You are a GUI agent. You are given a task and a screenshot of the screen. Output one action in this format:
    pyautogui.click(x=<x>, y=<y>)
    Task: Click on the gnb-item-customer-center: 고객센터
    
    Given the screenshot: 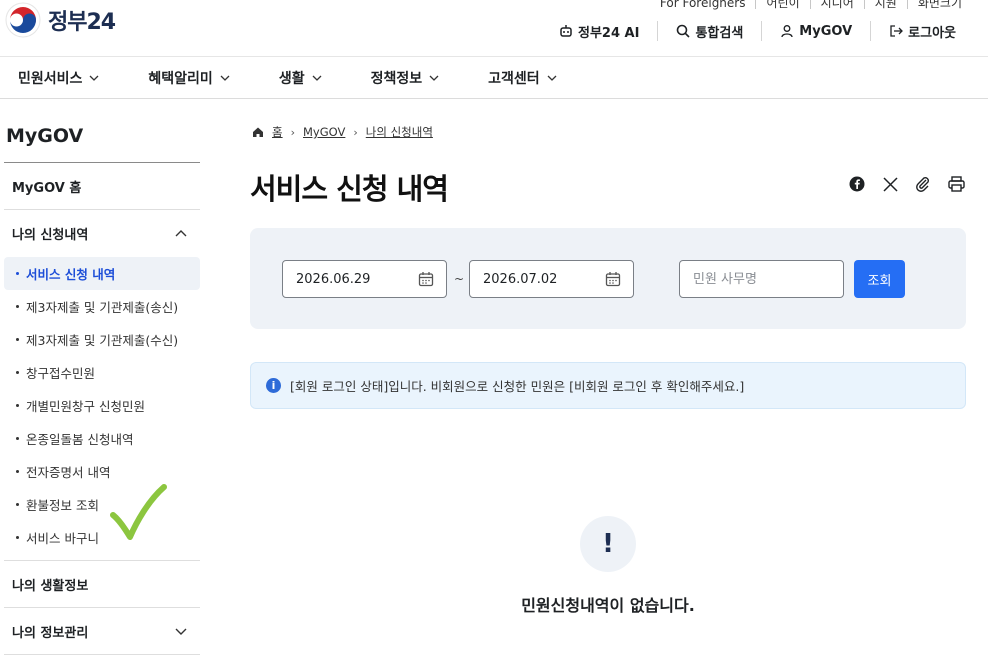 What is the action you would take?
    pyautogui.click(x=523, y=78)
    